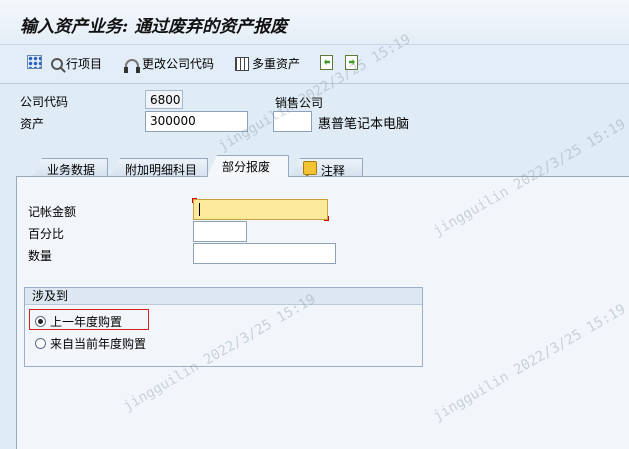  What do you see at coordinates (52, 212) in the screenshot?
I see `amount-label: 记帐金额` at bounding box center [52, 212].